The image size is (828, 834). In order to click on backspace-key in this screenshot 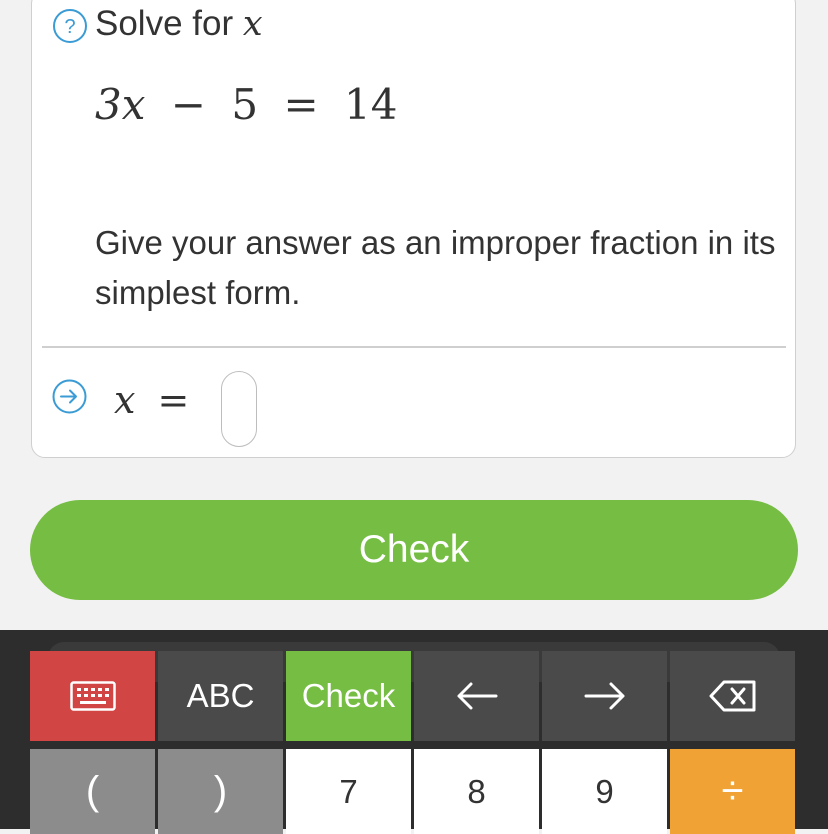, I will do `click(732, 696)`.